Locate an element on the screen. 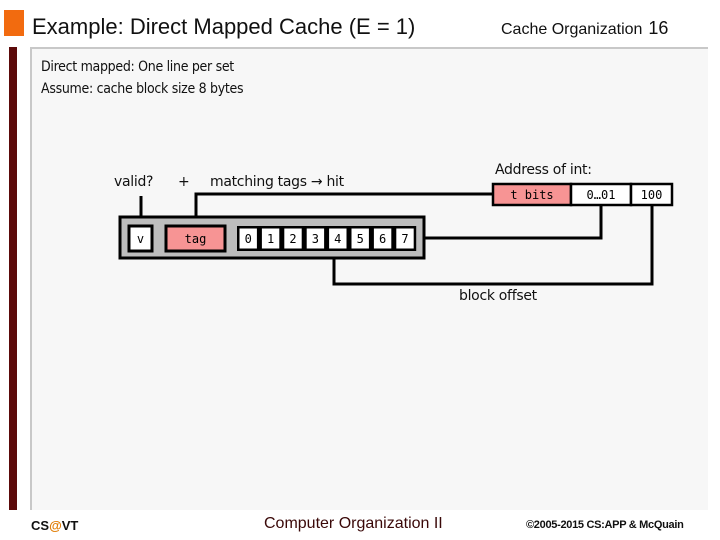  footer-org: CS@VT is located at coordinates (54, 525).